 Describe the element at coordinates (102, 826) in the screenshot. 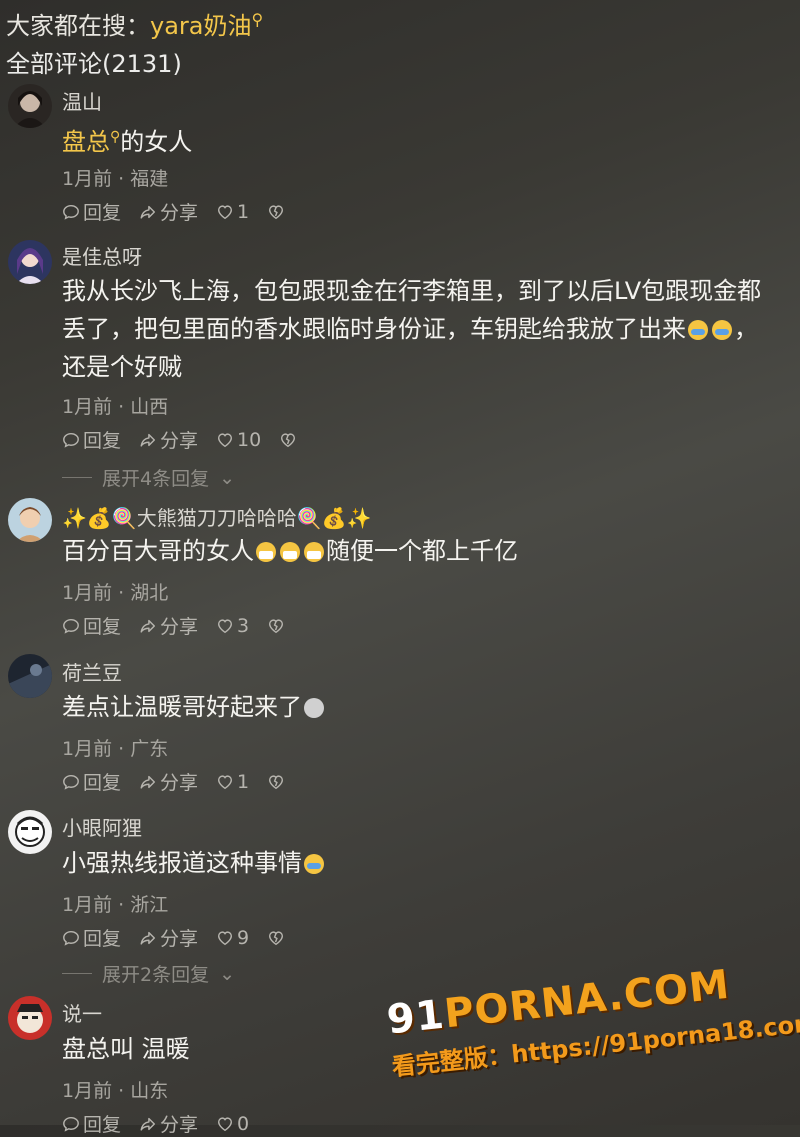

I see `comment-username: 小眼阿狸` at that location.